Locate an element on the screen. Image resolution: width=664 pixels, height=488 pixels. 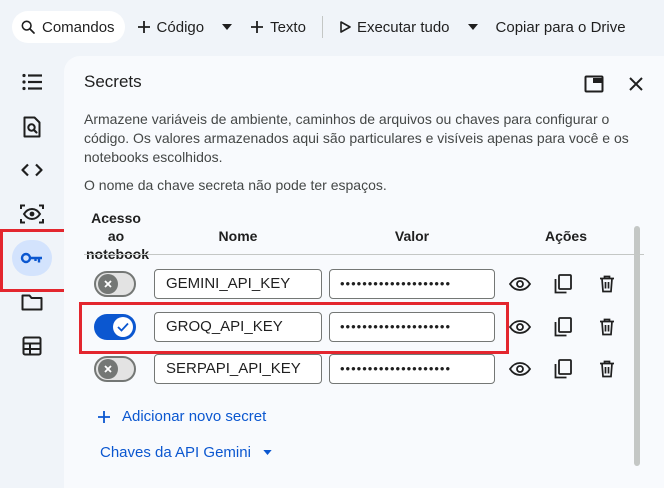
copy-to-drive-button: Copiar para o Drive is located at coordinates (561, 27).